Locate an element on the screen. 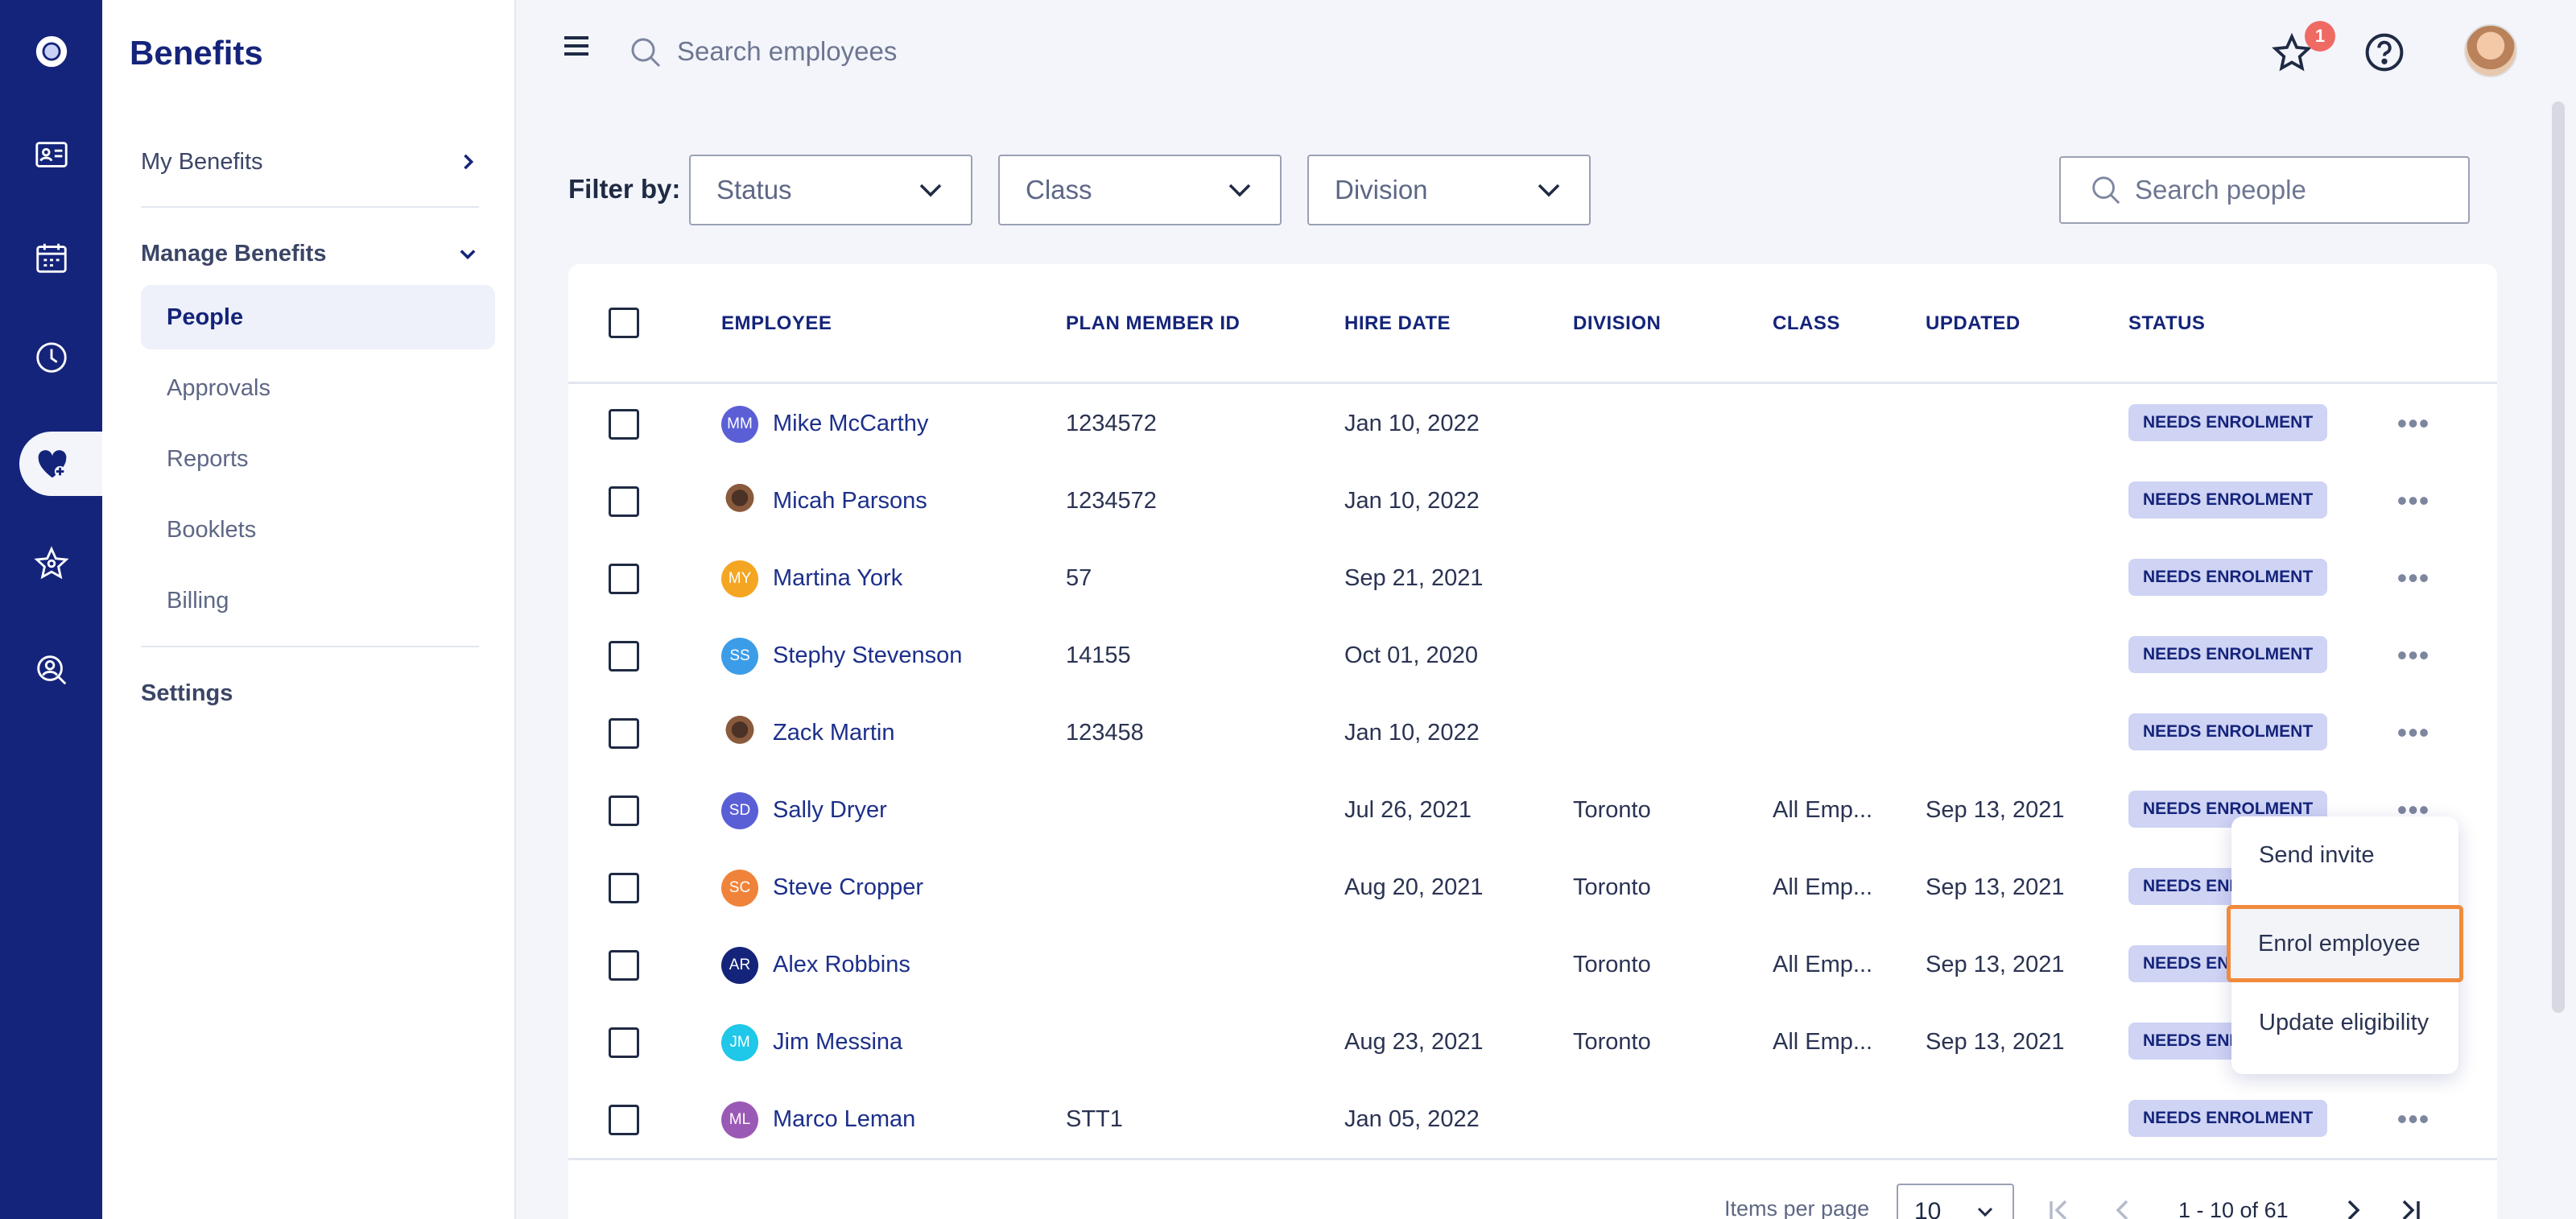  search-icon is located at coordinates (646, 53).